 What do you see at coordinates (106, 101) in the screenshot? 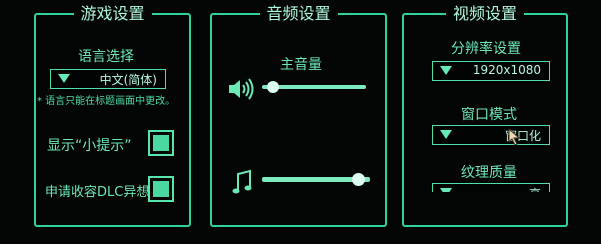
I see `language-note: * 语言只能在标题画面中更改。` at bounding box center [106, 101].